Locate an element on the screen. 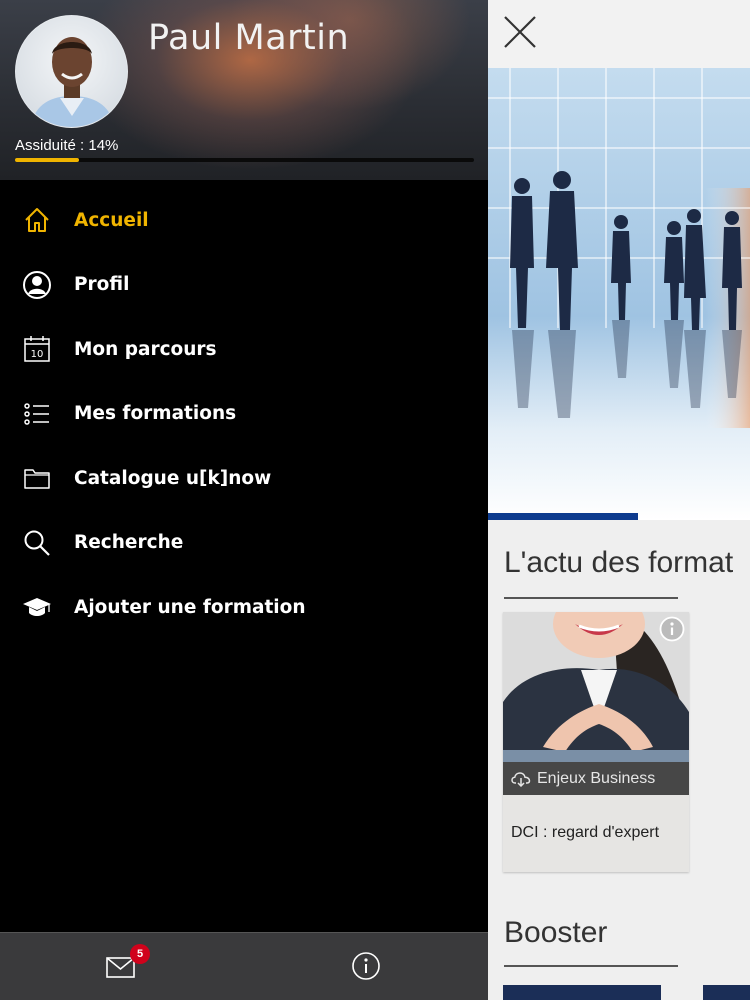  menu-item-recherche: Recherche is located at coordinates (244, 543).